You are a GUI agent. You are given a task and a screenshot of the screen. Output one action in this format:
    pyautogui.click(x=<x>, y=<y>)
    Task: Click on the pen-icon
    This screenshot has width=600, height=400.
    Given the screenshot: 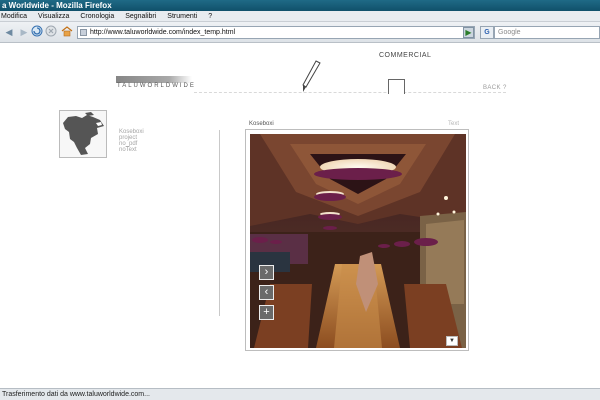 What is the action you would take?
    pyautogui.click(x=311, y=77)
    